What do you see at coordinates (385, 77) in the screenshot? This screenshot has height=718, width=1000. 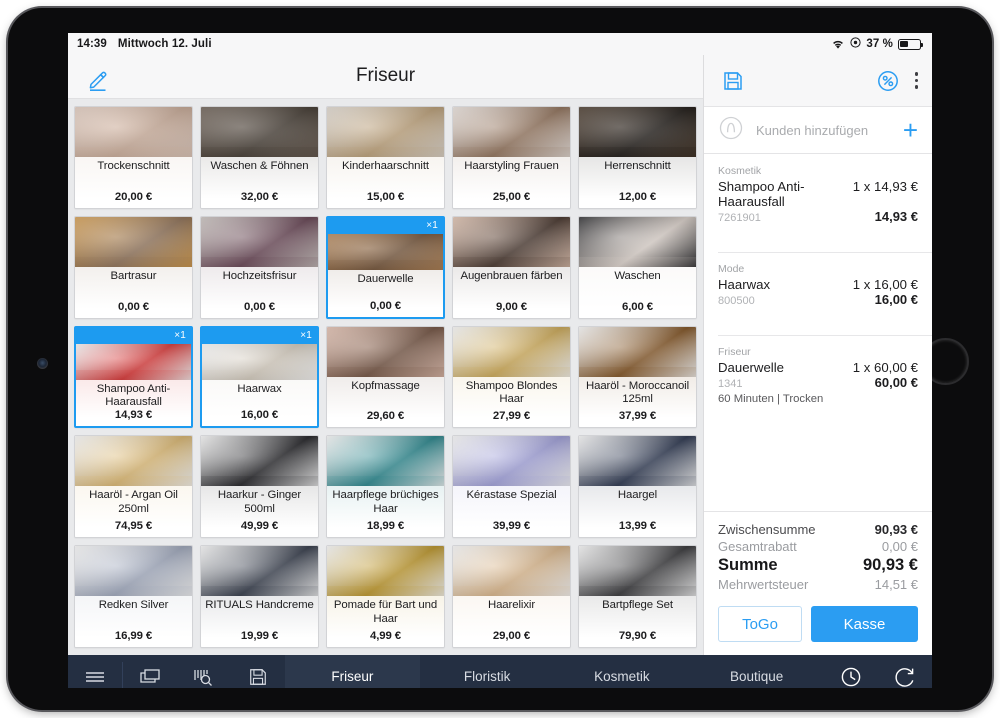 I see `catalog-header: Friseur` at bounding box center [385, 77].